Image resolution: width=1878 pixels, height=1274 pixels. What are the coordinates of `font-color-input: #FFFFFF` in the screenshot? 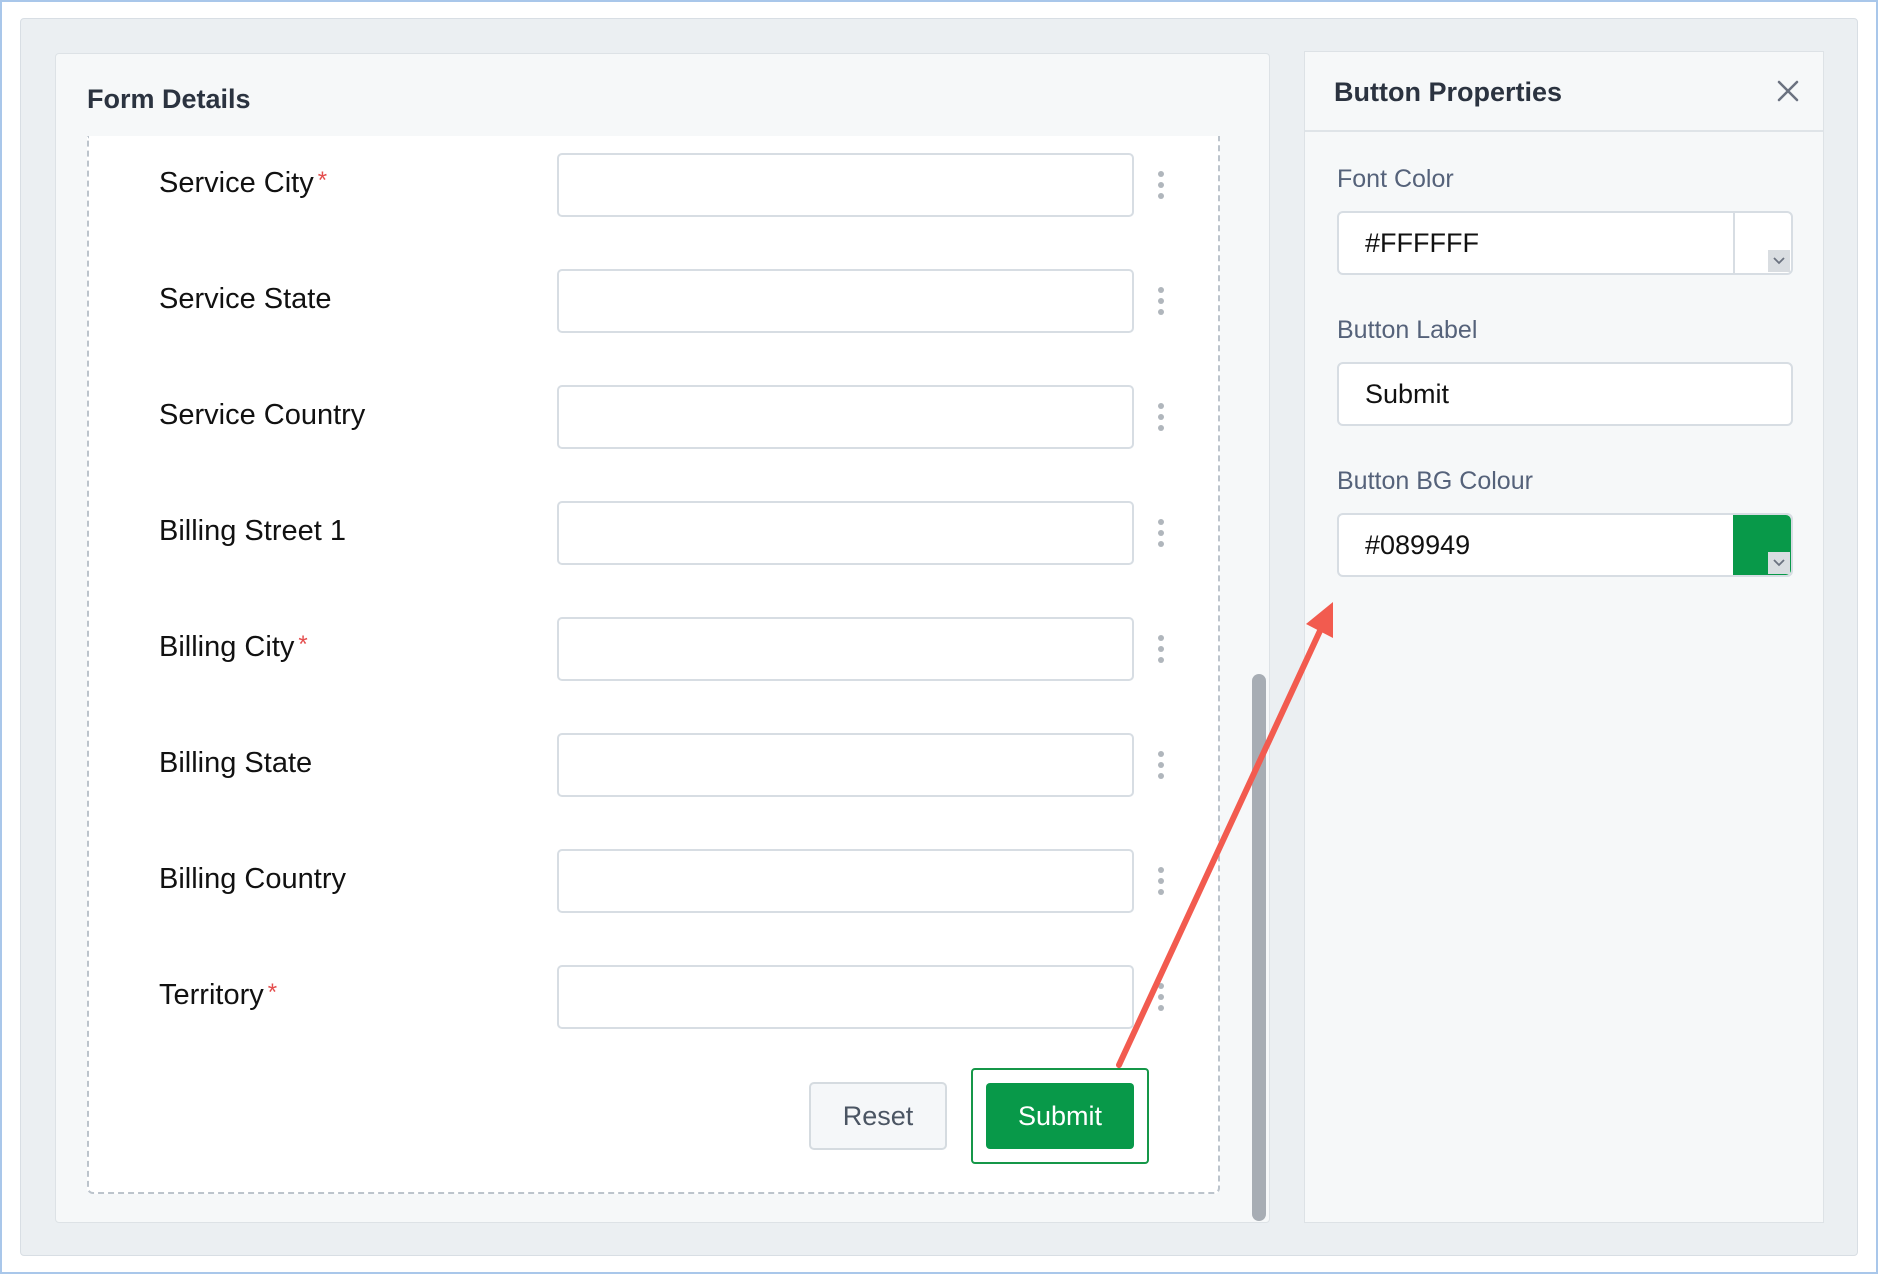 It's located at (1565, 243).